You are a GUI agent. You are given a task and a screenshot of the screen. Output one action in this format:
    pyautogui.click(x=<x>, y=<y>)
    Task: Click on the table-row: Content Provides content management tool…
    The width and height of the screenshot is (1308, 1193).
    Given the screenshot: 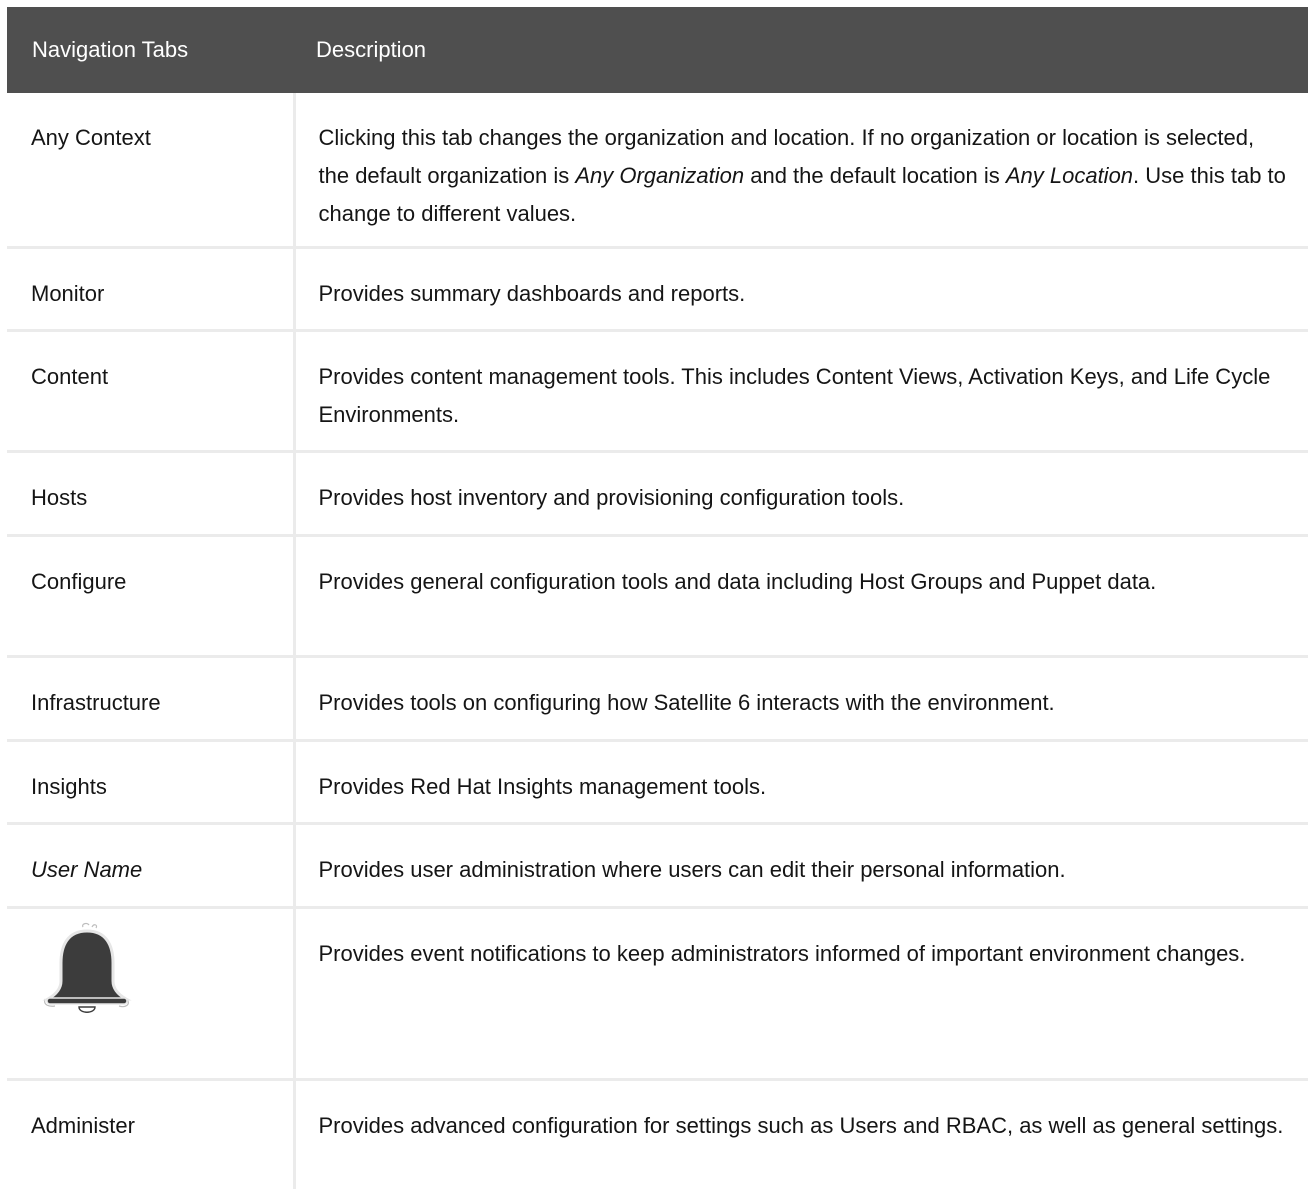 What is the action you would take?
    pyautogui.click(x=657, y=391)
    